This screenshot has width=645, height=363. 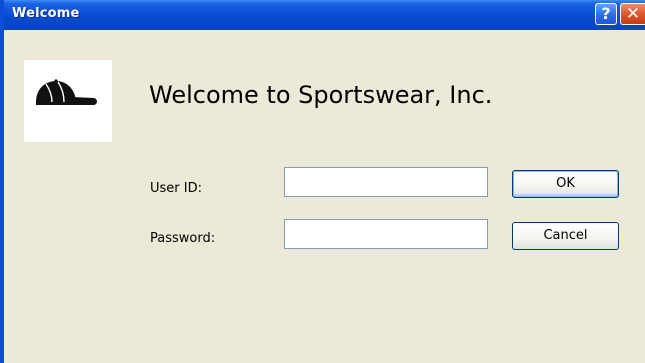 What do you see at coordinates (321, 95) in the screenshot?
I see `welcome-heading: Welcome to Sportswear, Inc.` at bounding box center [321, 95].